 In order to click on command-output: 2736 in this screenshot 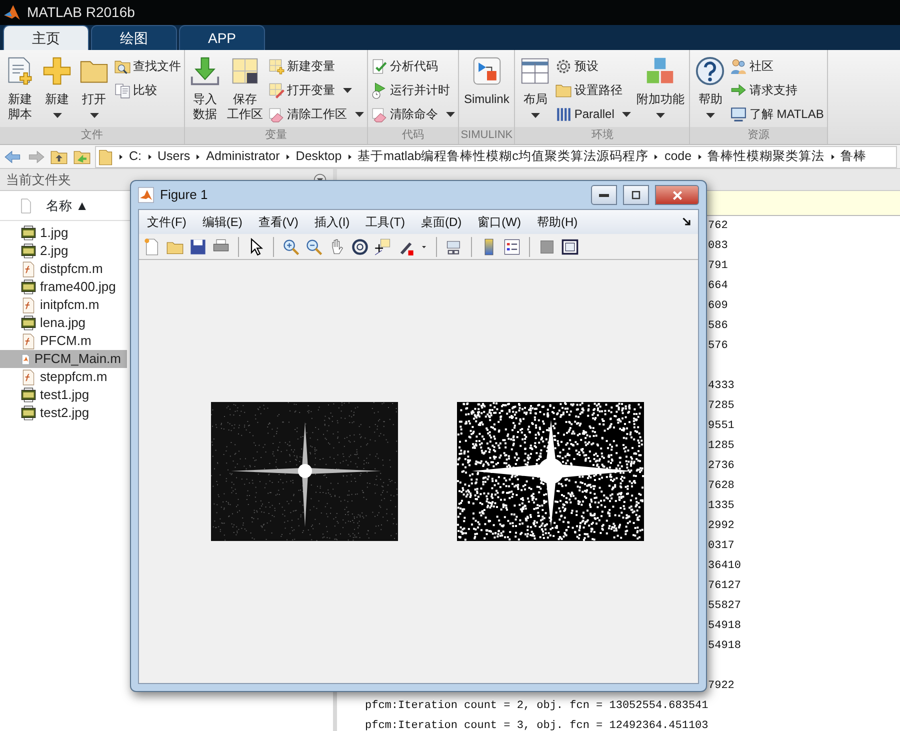, I will do `click(721, 466)`.